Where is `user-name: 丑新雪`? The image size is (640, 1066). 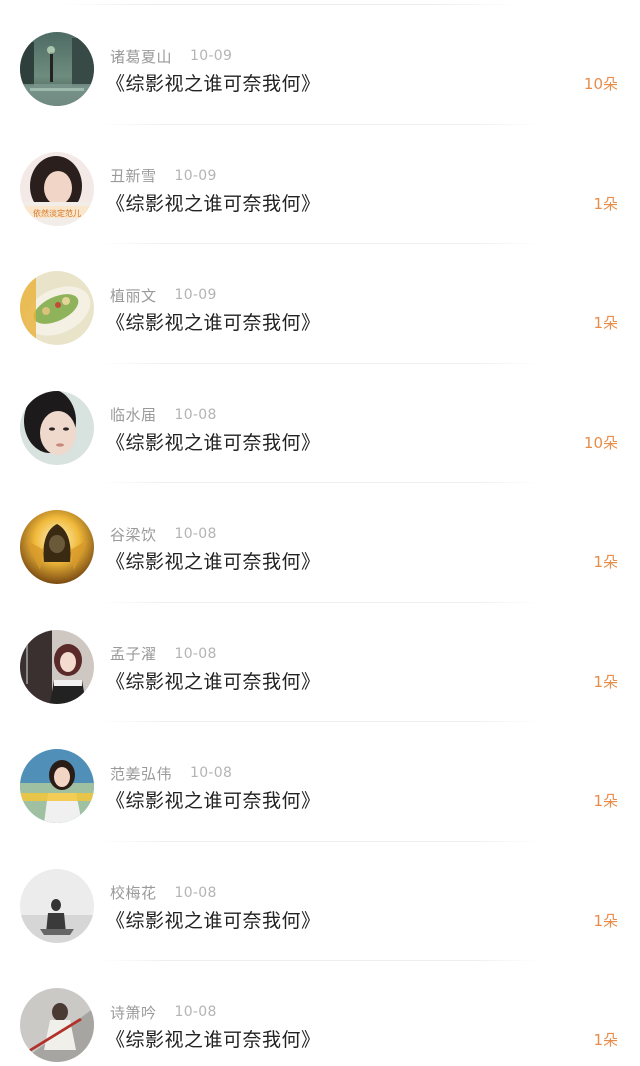
user-name: 丑新雪 is located at coordinates (133, 175).